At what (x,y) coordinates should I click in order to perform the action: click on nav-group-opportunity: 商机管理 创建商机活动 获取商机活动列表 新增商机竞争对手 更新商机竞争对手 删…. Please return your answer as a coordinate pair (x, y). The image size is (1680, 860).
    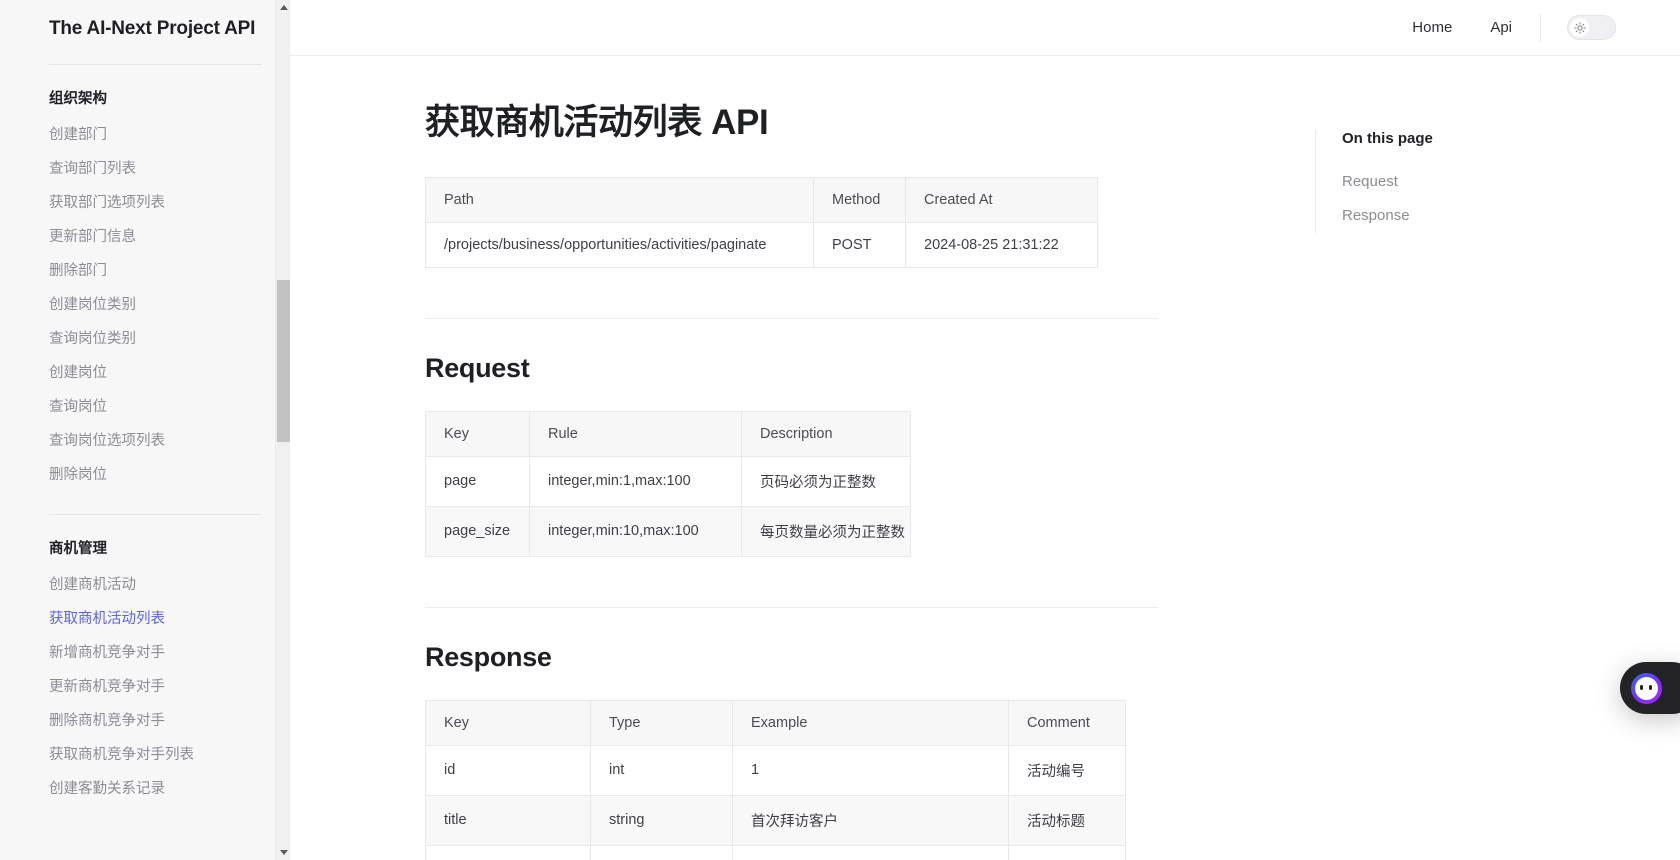
    Looking at the image, I should click on (155, 660).